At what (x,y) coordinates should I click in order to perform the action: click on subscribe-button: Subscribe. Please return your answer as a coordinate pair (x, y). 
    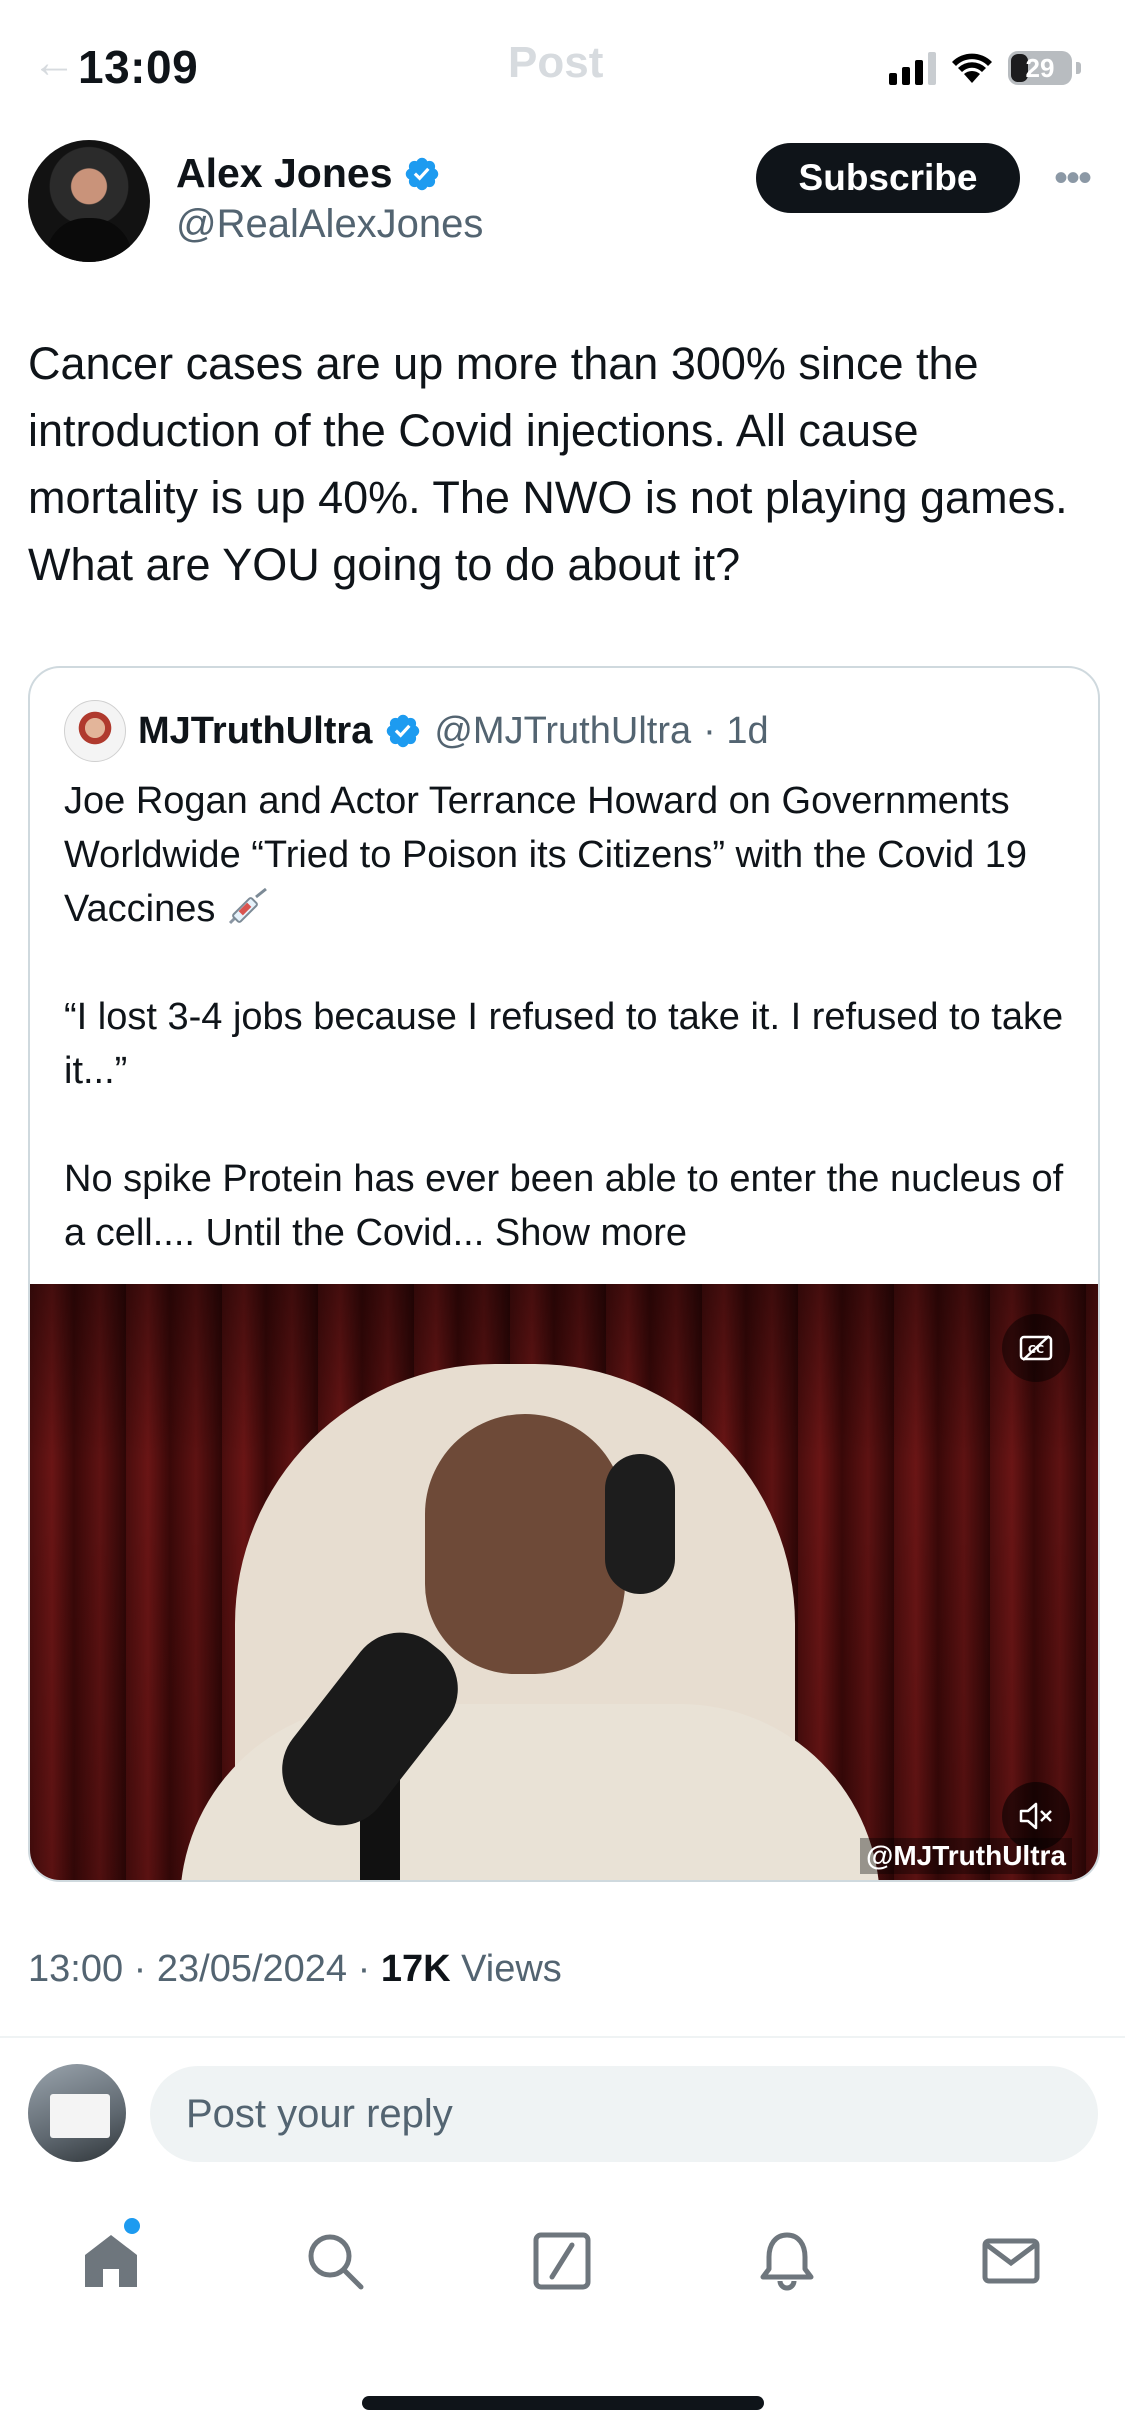
    Looking at the image, I should click on (888, 178).